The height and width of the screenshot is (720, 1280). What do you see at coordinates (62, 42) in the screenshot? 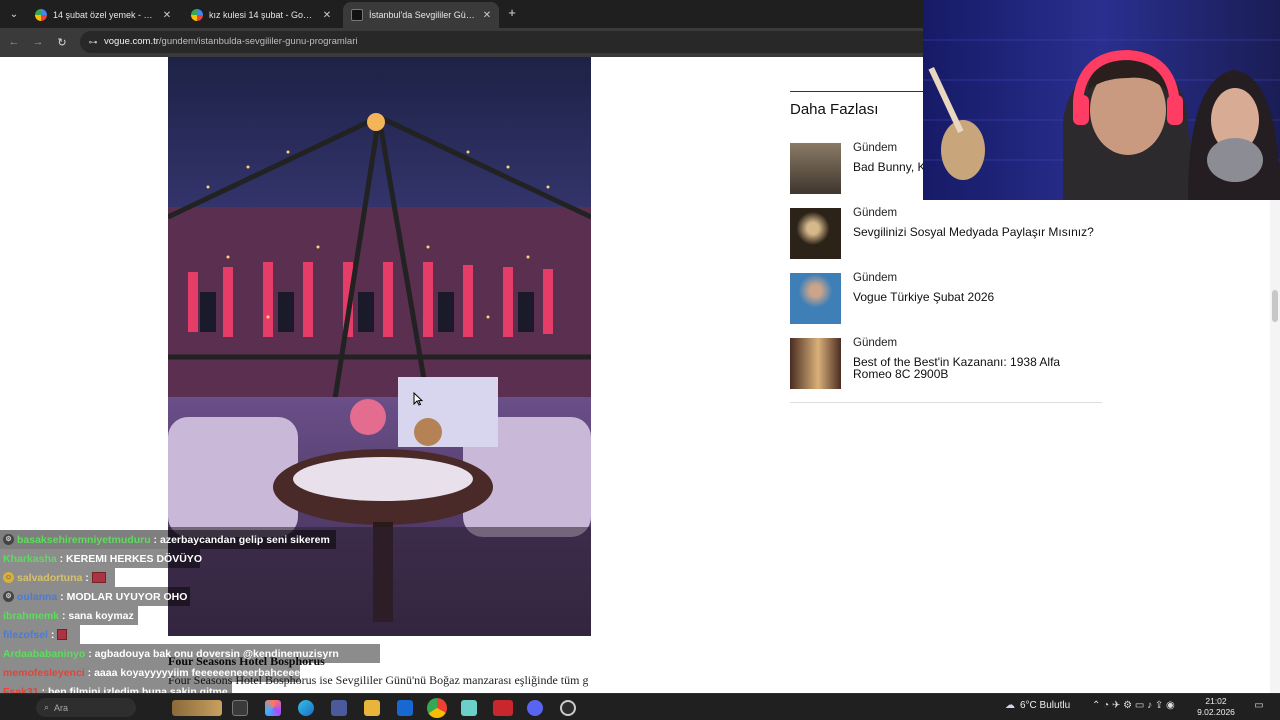
I see `reload-button: ↻` at bounding box center [62, 42].